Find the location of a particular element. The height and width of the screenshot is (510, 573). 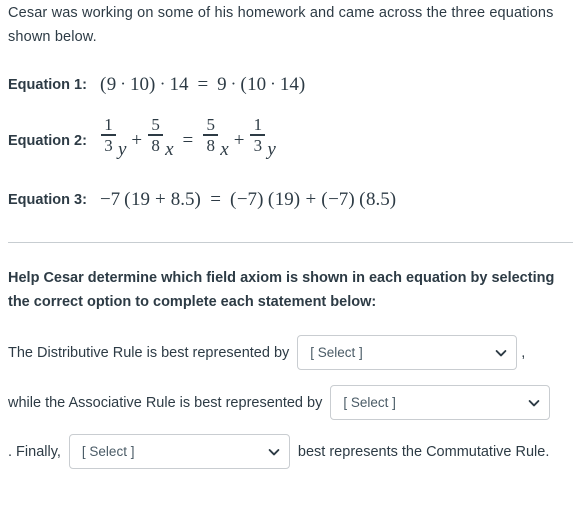

statement-3-text-after: best represents the Commutative Rule. is located at coordinates (423, 451).